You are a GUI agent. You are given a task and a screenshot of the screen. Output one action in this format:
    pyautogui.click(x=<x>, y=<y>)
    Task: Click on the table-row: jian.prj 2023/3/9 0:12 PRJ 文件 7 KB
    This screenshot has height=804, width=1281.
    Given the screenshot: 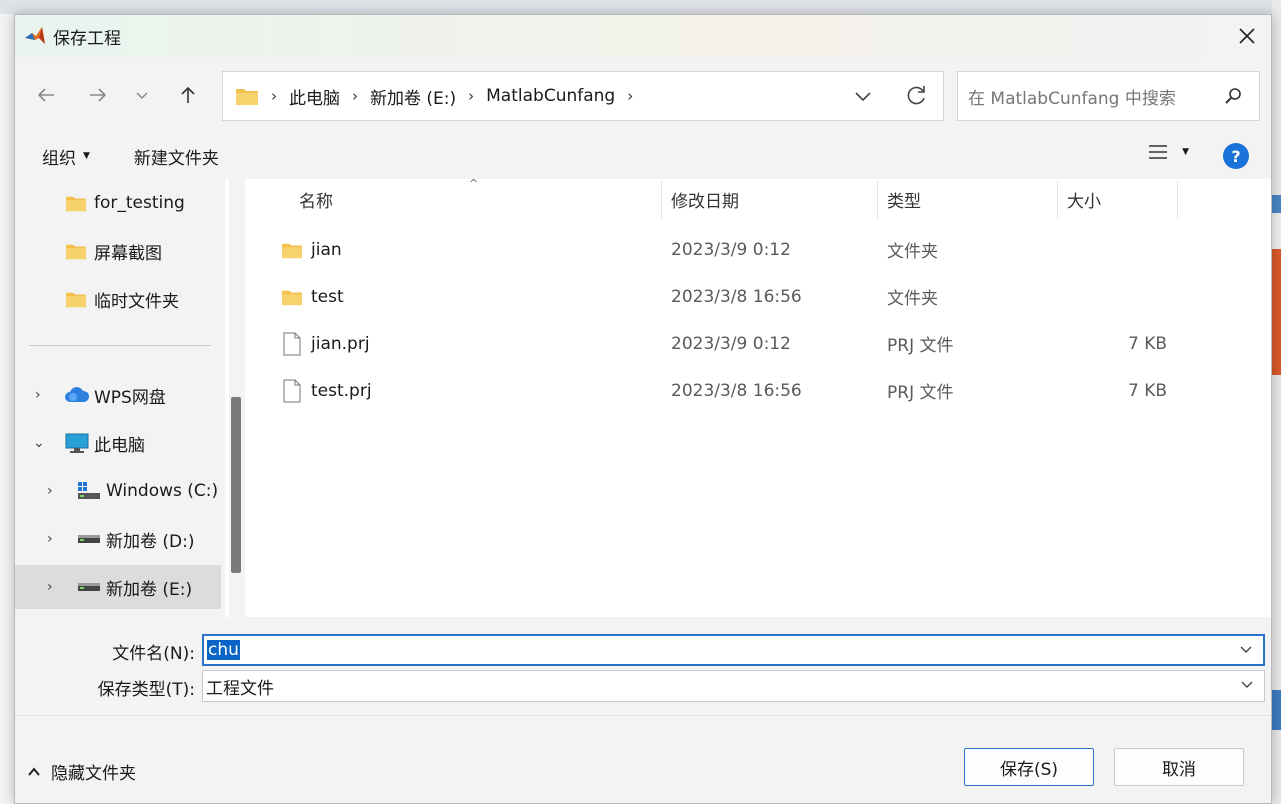 What is the action you would take?
    pyautogui.click(x=751, y=343)
    